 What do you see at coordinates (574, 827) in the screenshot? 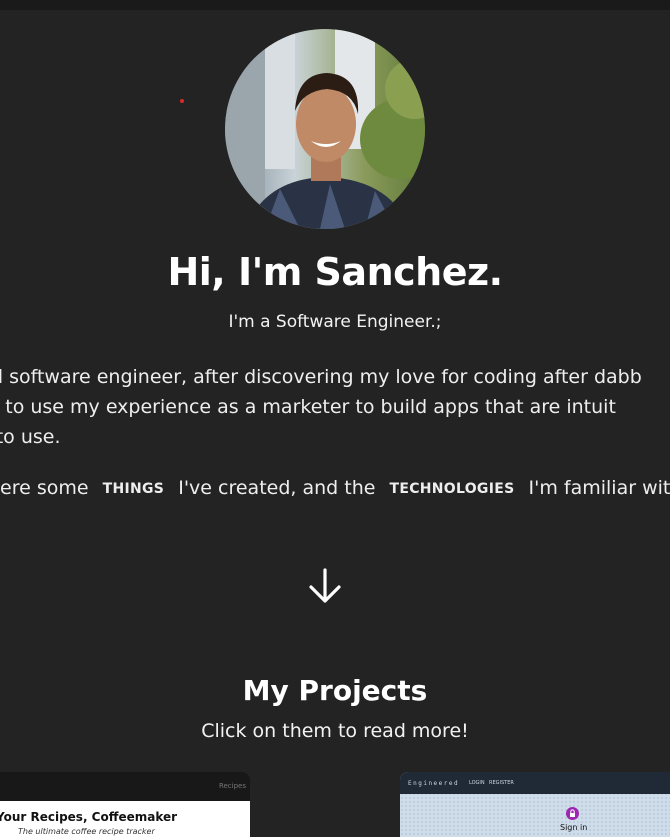
I see `card-signin-label: Sign in` at bounding box center [574, 827].